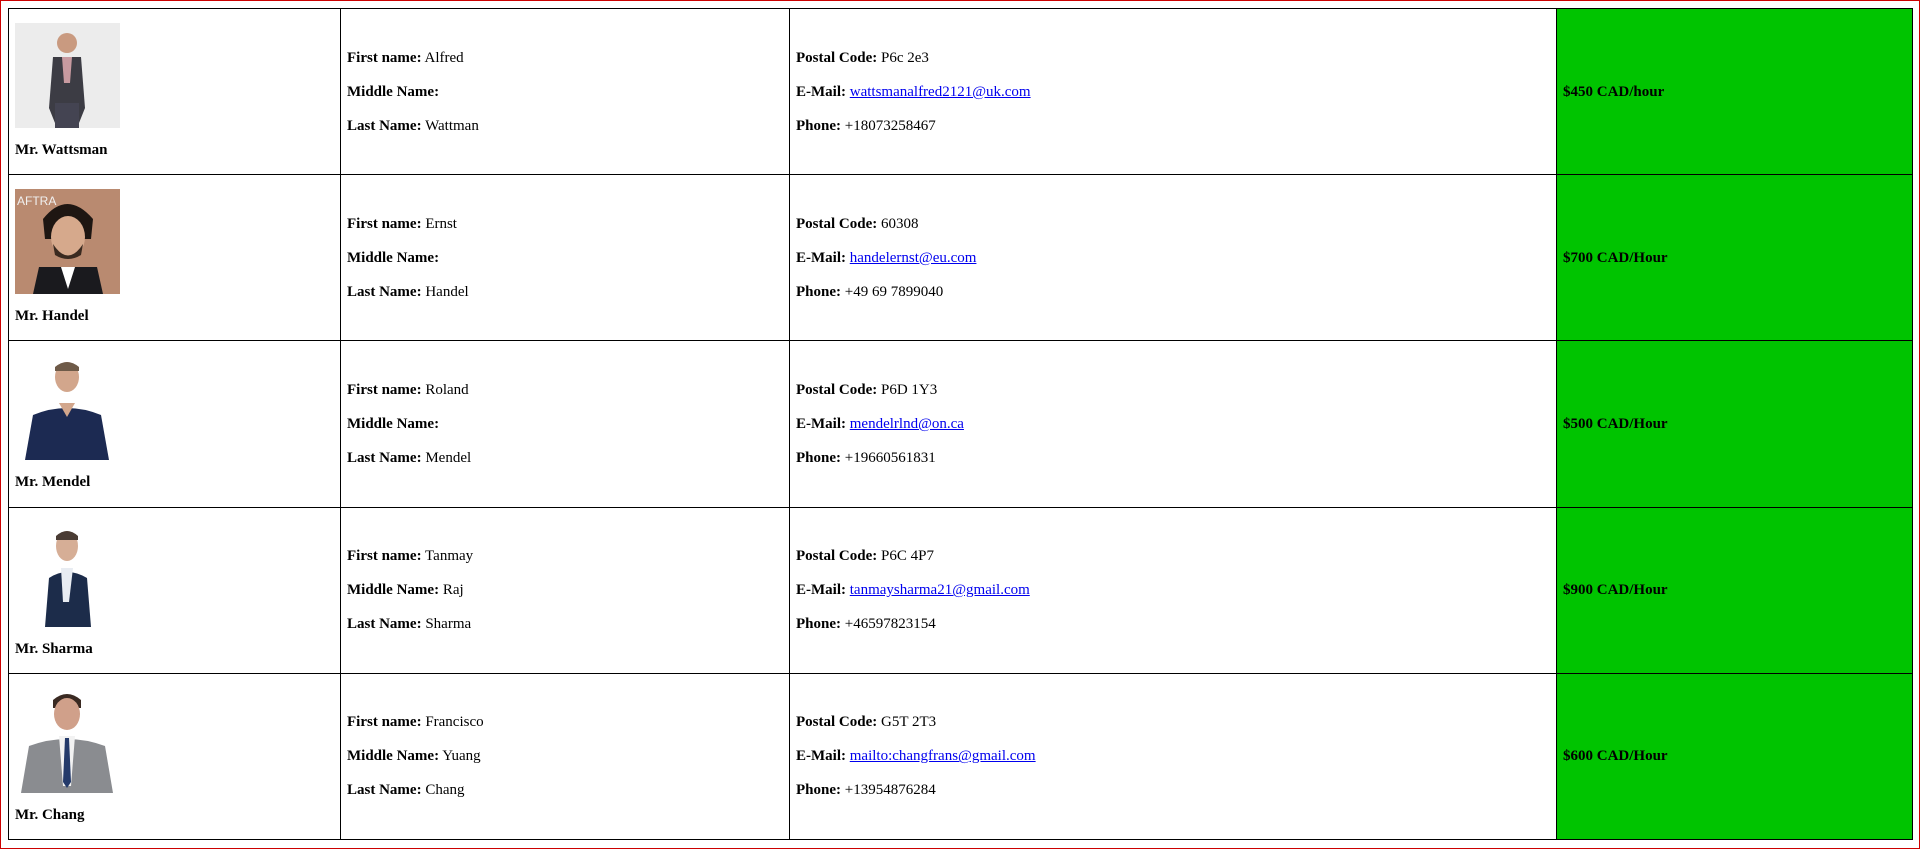 The image size is (1920, 849). What do you see at coordinates (905, 57) in the screenshot?
I see `postal-code-value: P6c 2e3` at bounding box center [905, 57].